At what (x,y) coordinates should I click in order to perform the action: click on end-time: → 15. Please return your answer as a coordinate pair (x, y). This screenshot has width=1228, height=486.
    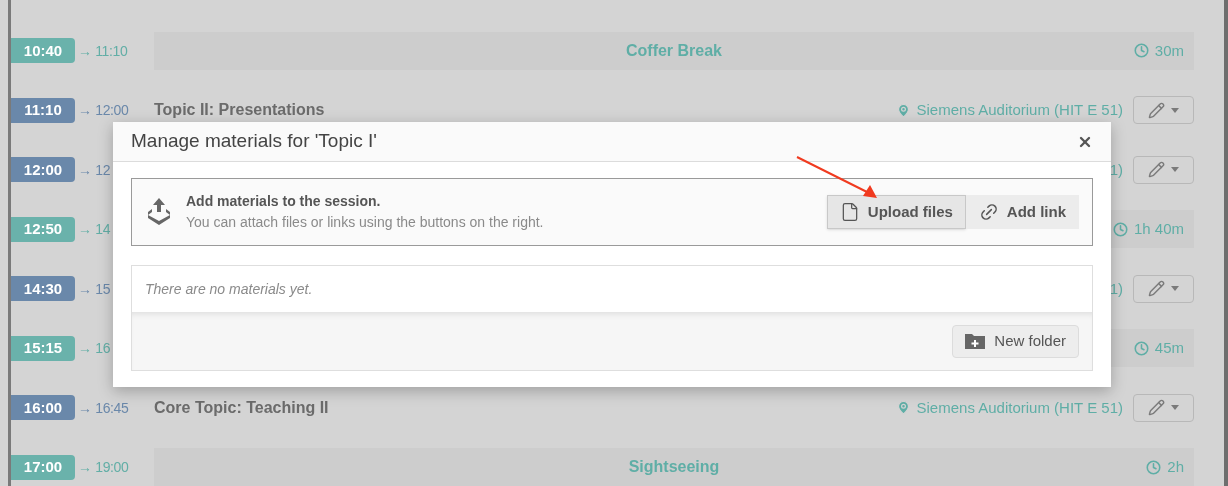
    Looking at the image, I should click on (94, 288).